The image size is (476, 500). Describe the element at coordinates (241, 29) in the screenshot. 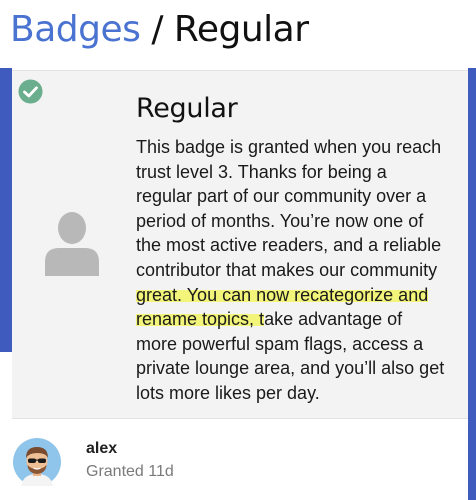

I see `breadcrumb-current: Regular` at that location.